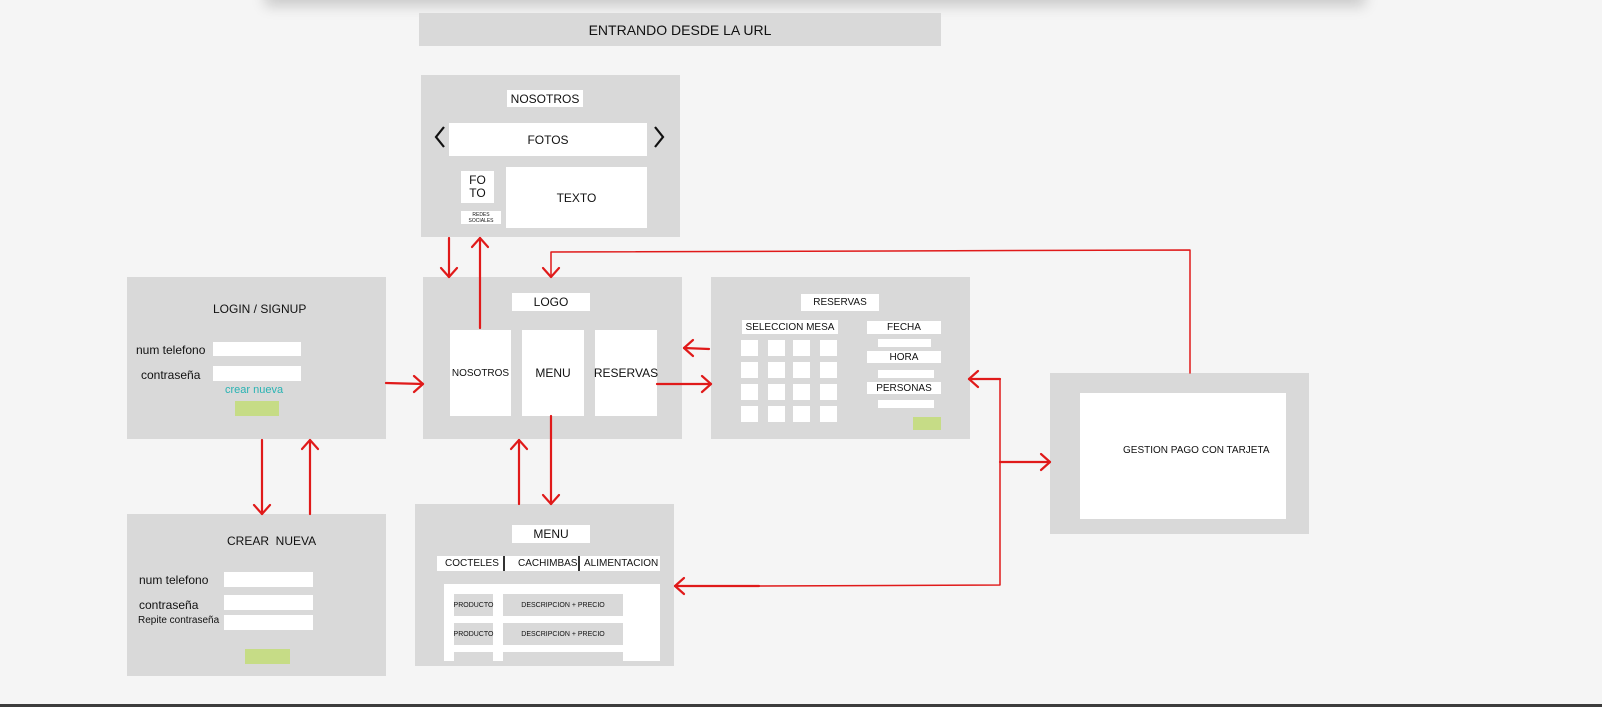 The width and height of the screenshot is (1602, 707). What do you see at coordinates (870, 311) in the screenshot?
I see `arrow-payment-to-home` at bounding box center [870, 311].